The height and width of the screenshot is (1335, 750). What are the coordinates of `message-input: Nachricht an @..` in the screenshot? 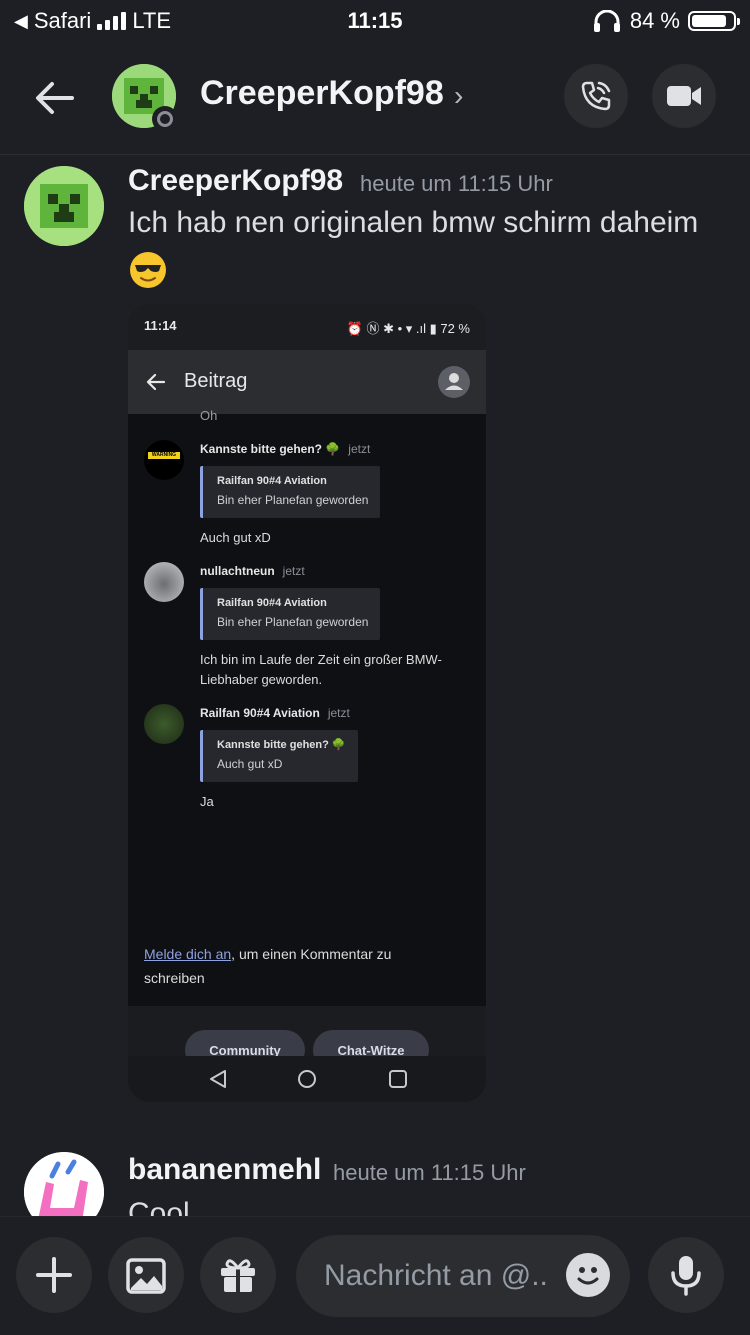 It's located at (463, 1276).